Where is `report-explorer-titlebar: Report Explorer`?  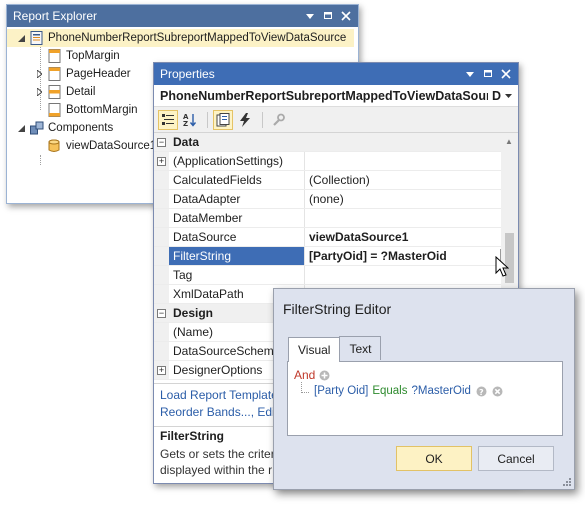 report-explorer-titlebar: Report Explorer is located at coordinates (182, 16).